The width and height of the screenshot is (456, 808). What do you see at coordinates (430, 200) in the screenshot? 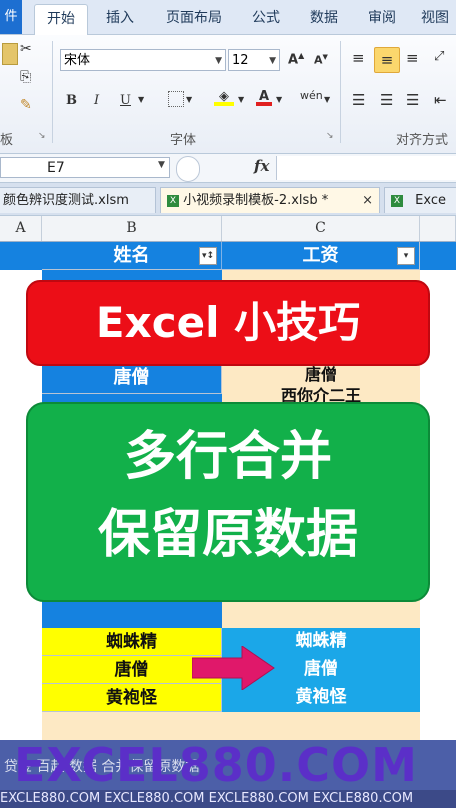
I see `workbook-tab-label: Exce` at bounding box center [430, 200].